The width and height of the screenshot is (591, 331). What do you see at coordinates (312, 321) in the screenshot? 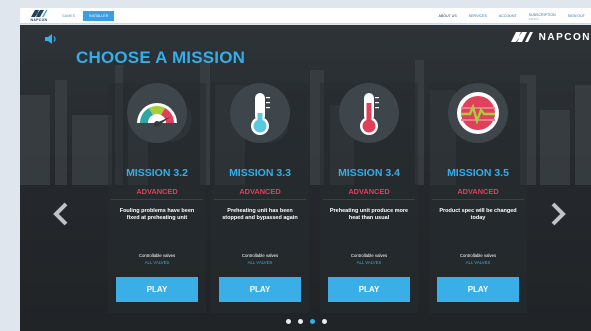
I see `pagination-dot-active` at bounding box center [312, 321].